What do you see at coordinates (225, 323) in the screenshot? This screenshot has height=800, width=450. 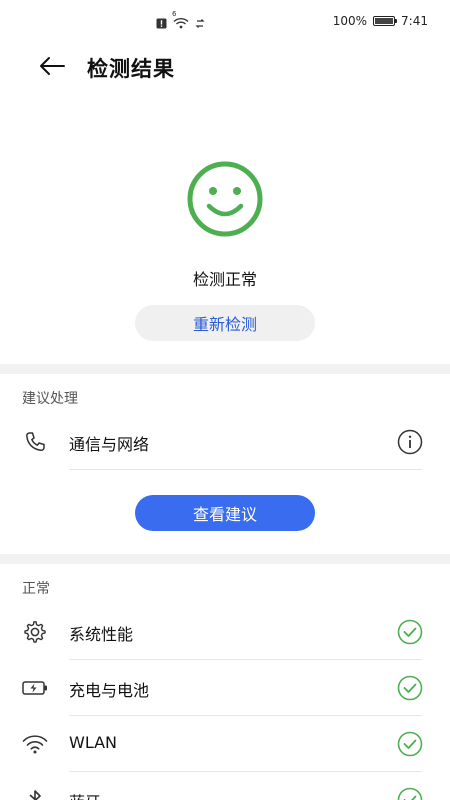 I see `recheck-button: 重新检测` at bounding box center [225, 323].